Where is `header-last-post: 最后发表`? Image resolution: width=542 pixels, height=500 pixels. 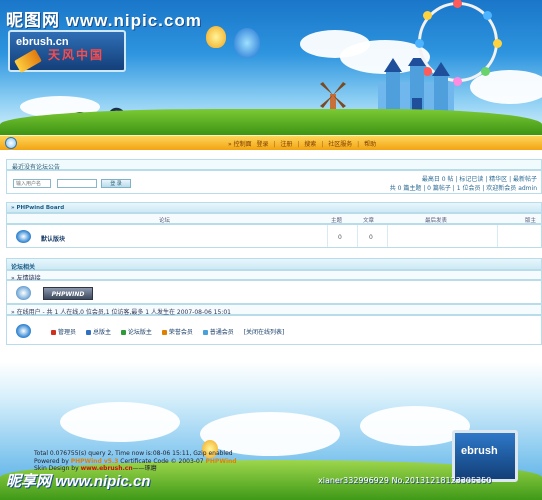 header-last-post: 最后发表 is located at coordinates (436, 221).